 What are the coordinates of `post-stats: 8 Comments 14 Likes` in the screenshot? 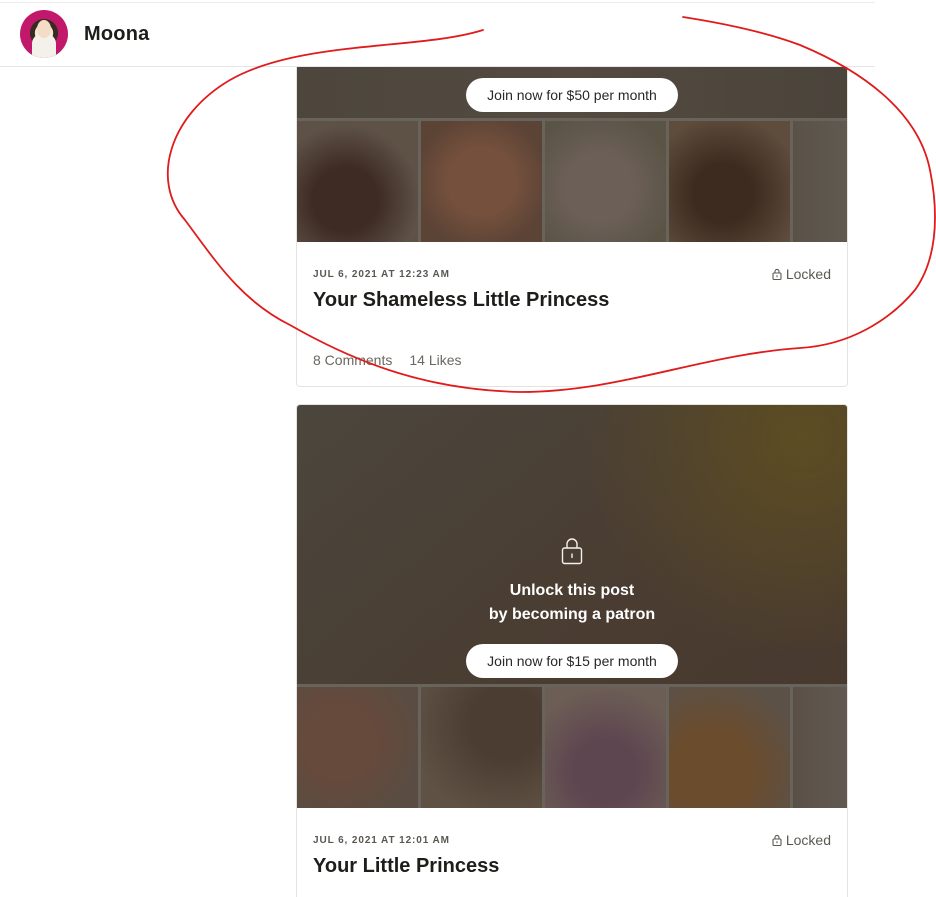 It's located at (387, 360).